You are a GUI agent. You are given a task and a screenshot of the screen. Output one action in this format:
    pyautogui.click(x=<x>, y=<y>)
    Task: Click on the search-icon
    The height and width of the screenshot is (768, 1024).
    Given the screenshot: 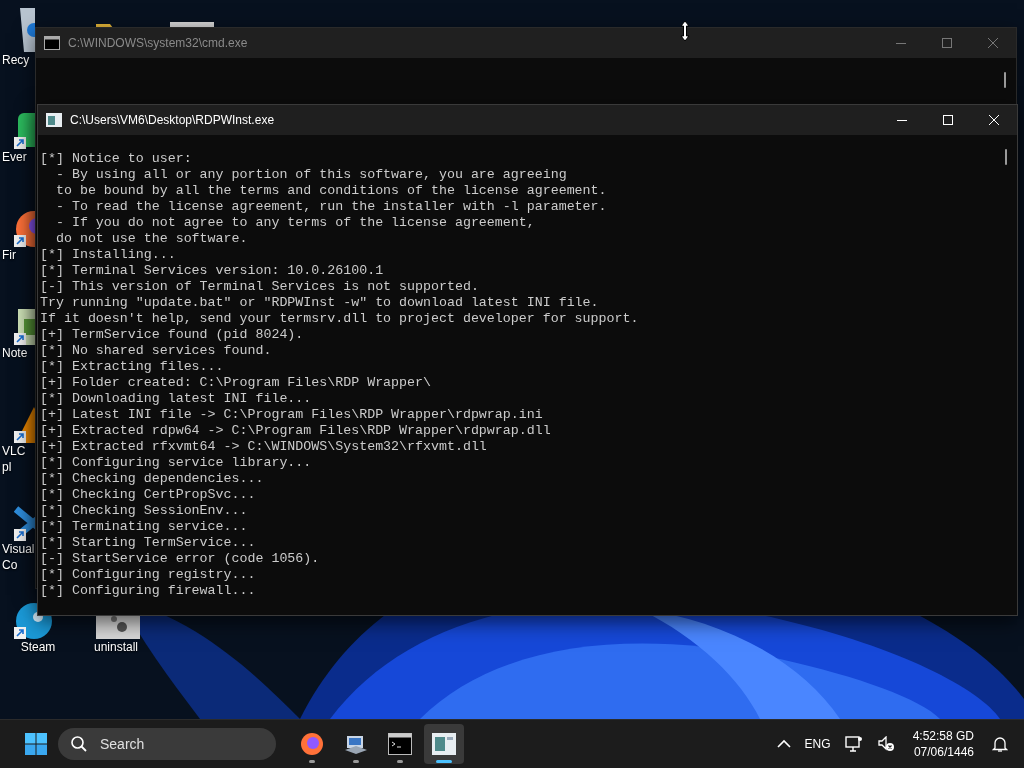 What is the action you would take?
    pyautogui.click(x=79, y=744)
    